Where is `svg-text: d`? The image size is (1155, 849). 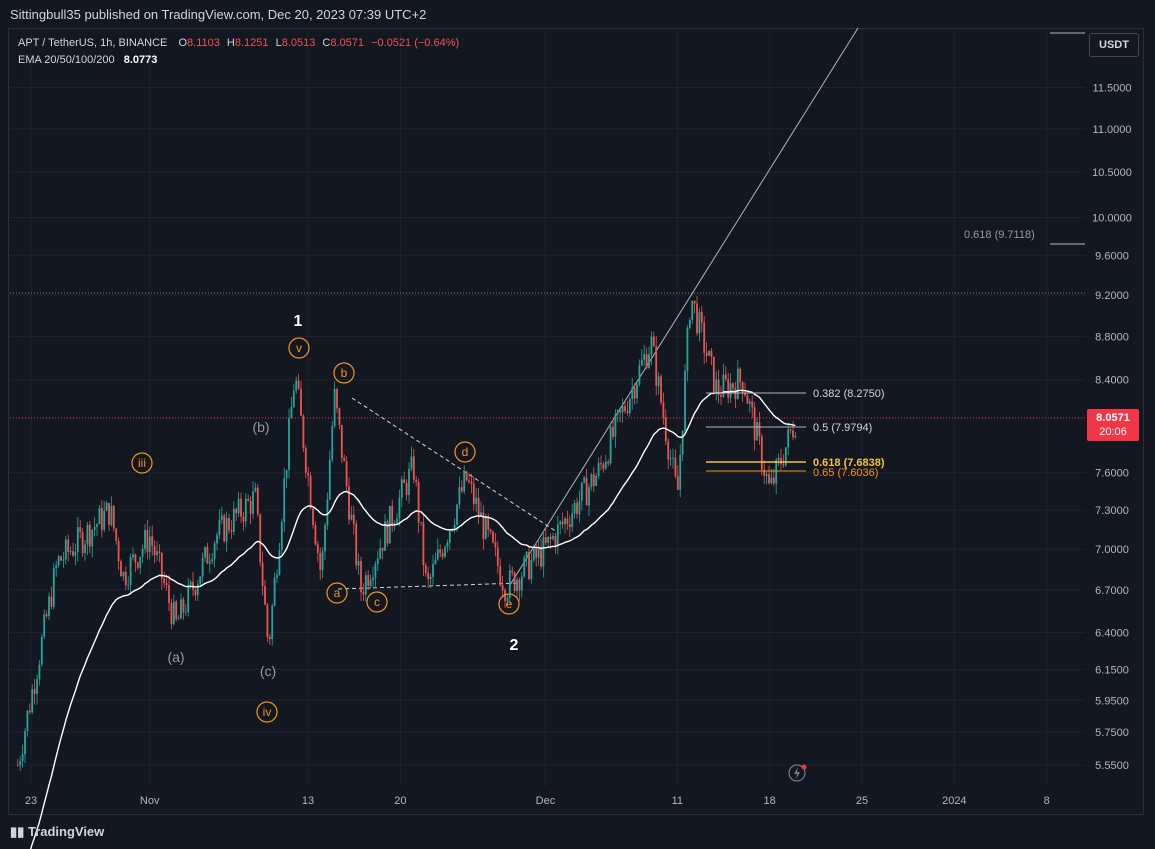 svg-text: d is located at coordinates (465, 452).